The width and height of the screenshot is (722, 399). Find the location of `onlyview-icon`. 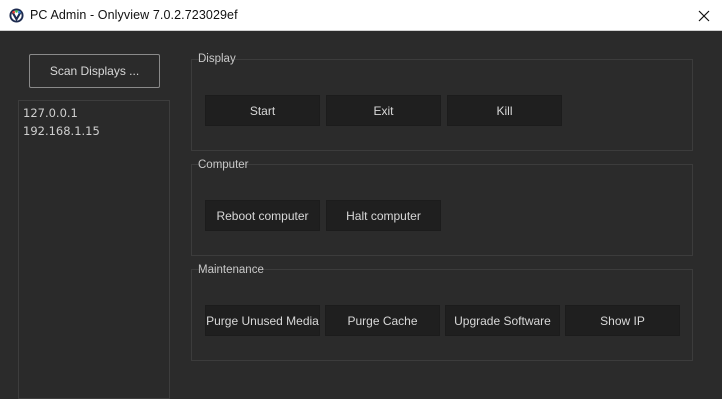

onlyview-icon is located at coordinates (16, 15).